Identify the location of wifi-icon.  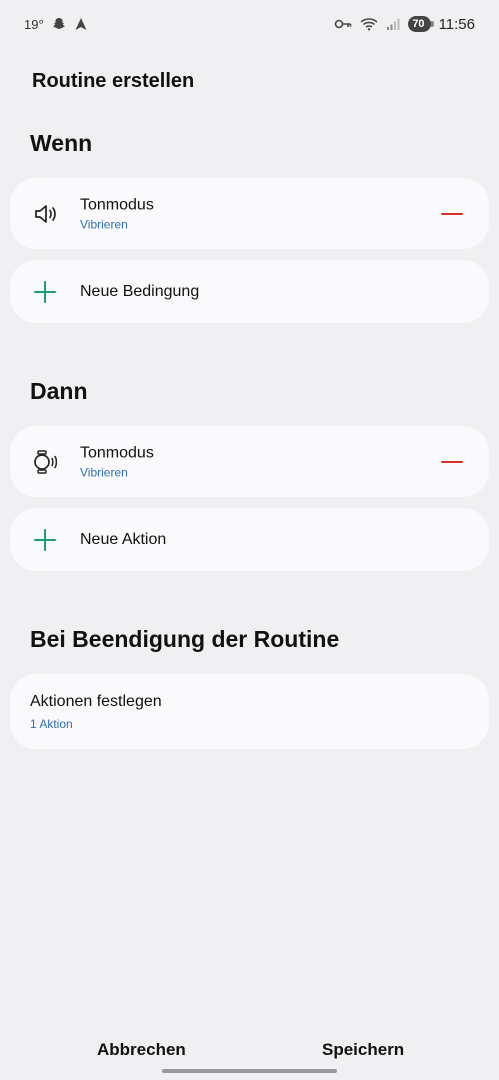
(369, 24).